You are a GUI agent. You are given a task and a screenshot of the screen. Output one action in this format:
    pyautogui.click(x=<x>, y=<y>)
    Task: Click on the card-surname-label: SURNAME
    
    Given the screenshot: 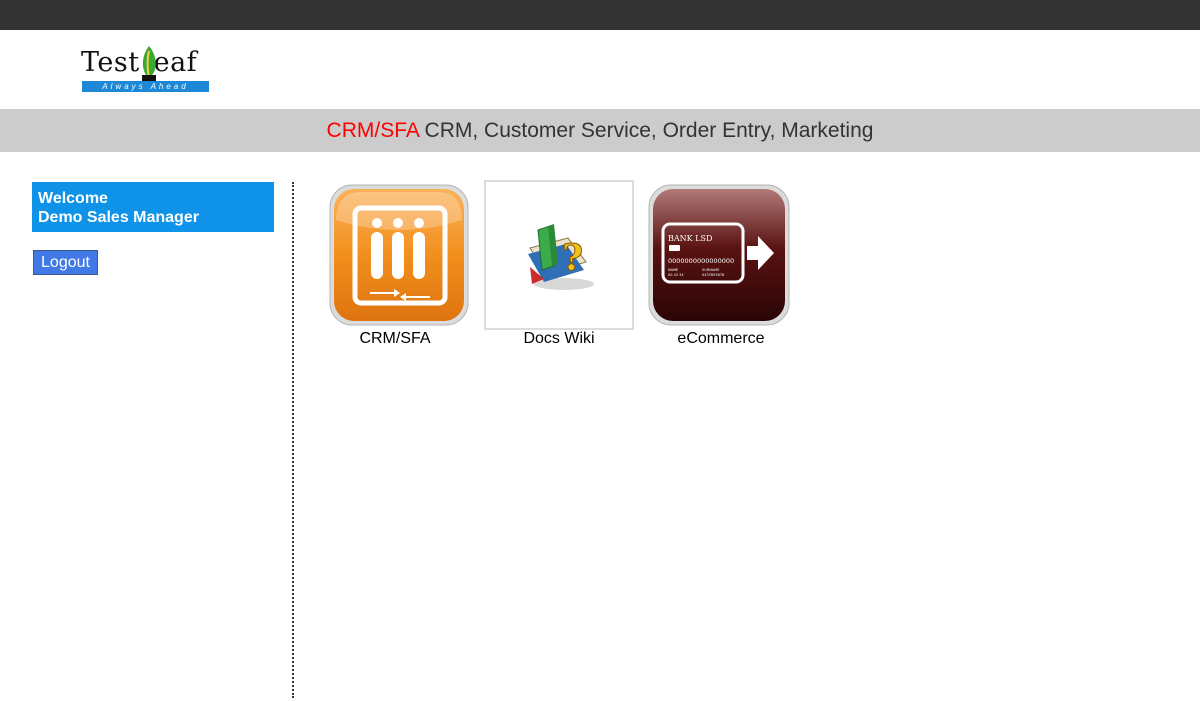 What is the action you would take?
    pyautogui.click(x=710, y=270)
    